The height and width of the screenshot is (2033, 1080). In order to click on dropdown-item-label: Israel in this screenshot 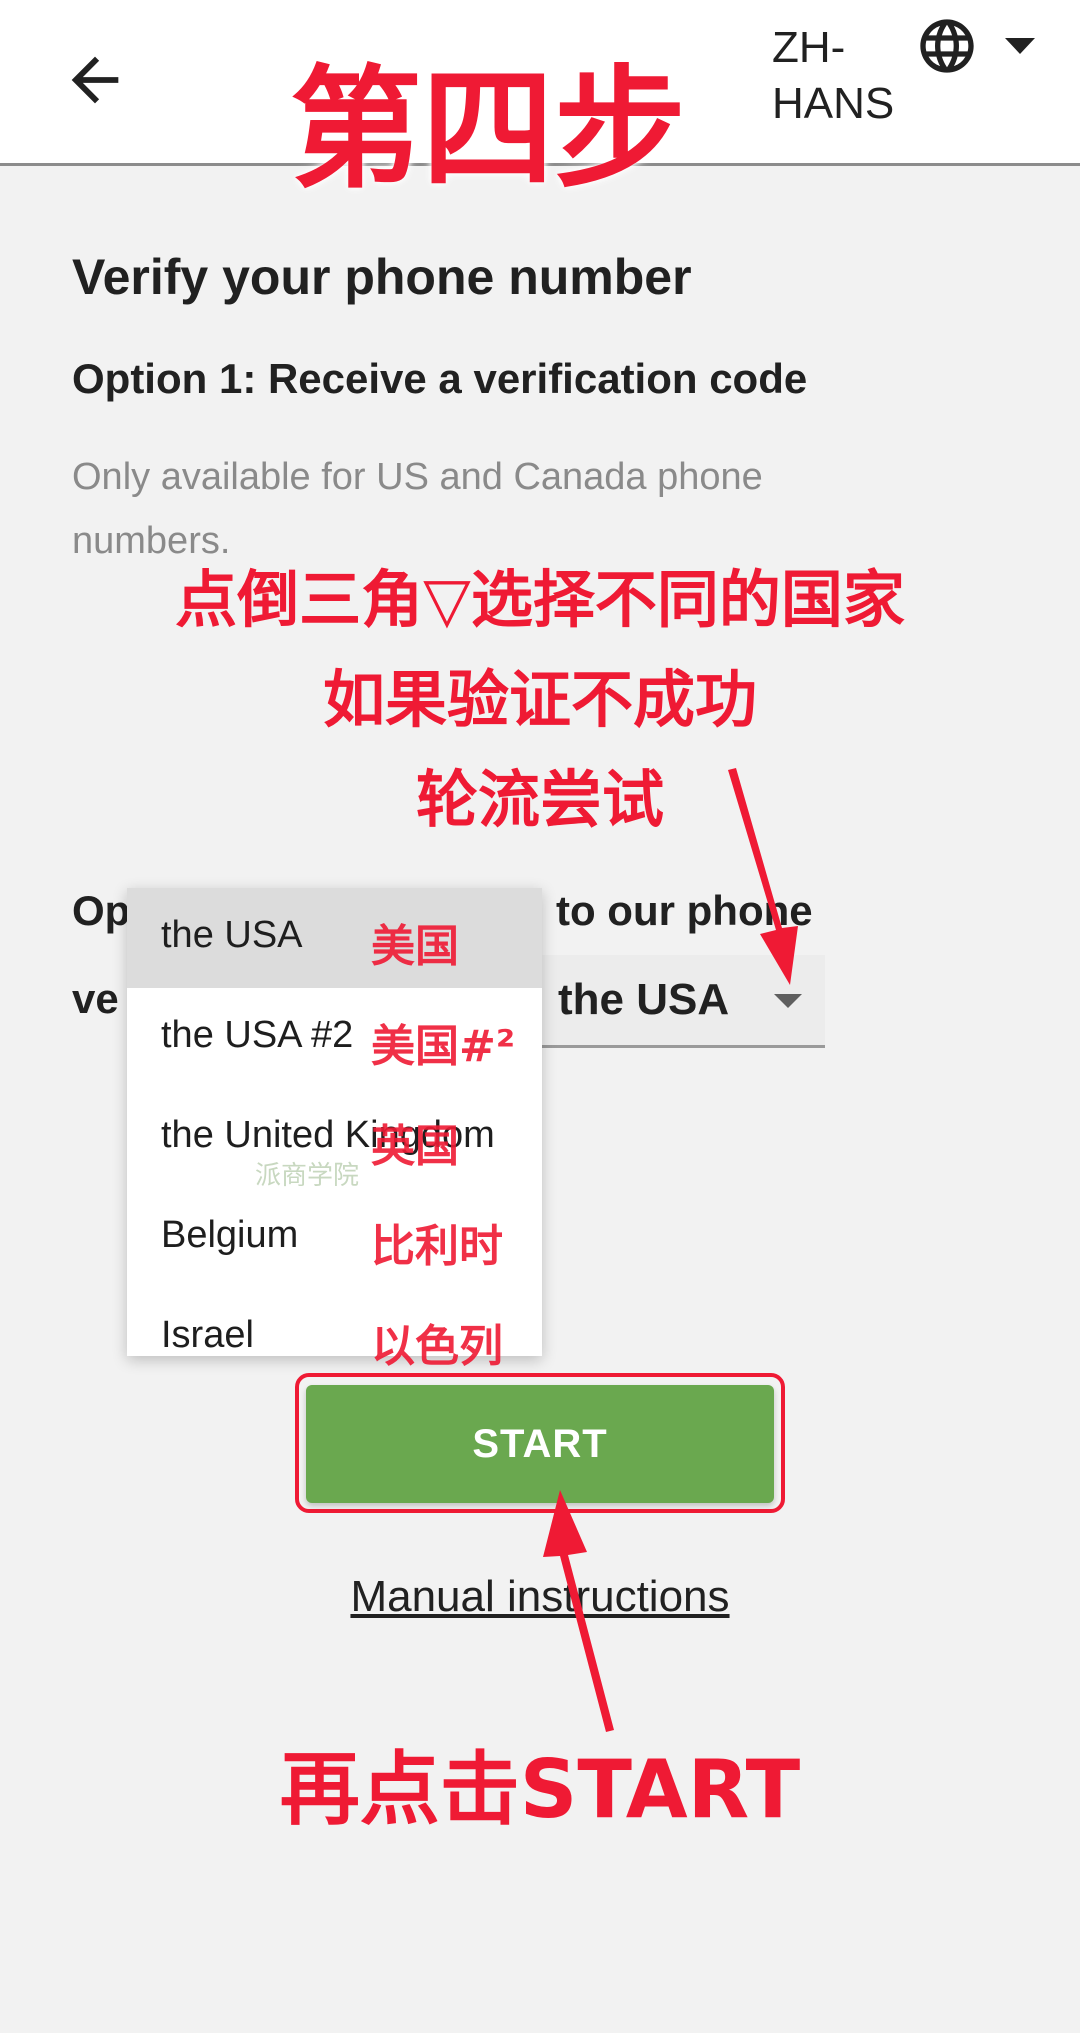, I will do `click(207, 1335)`.